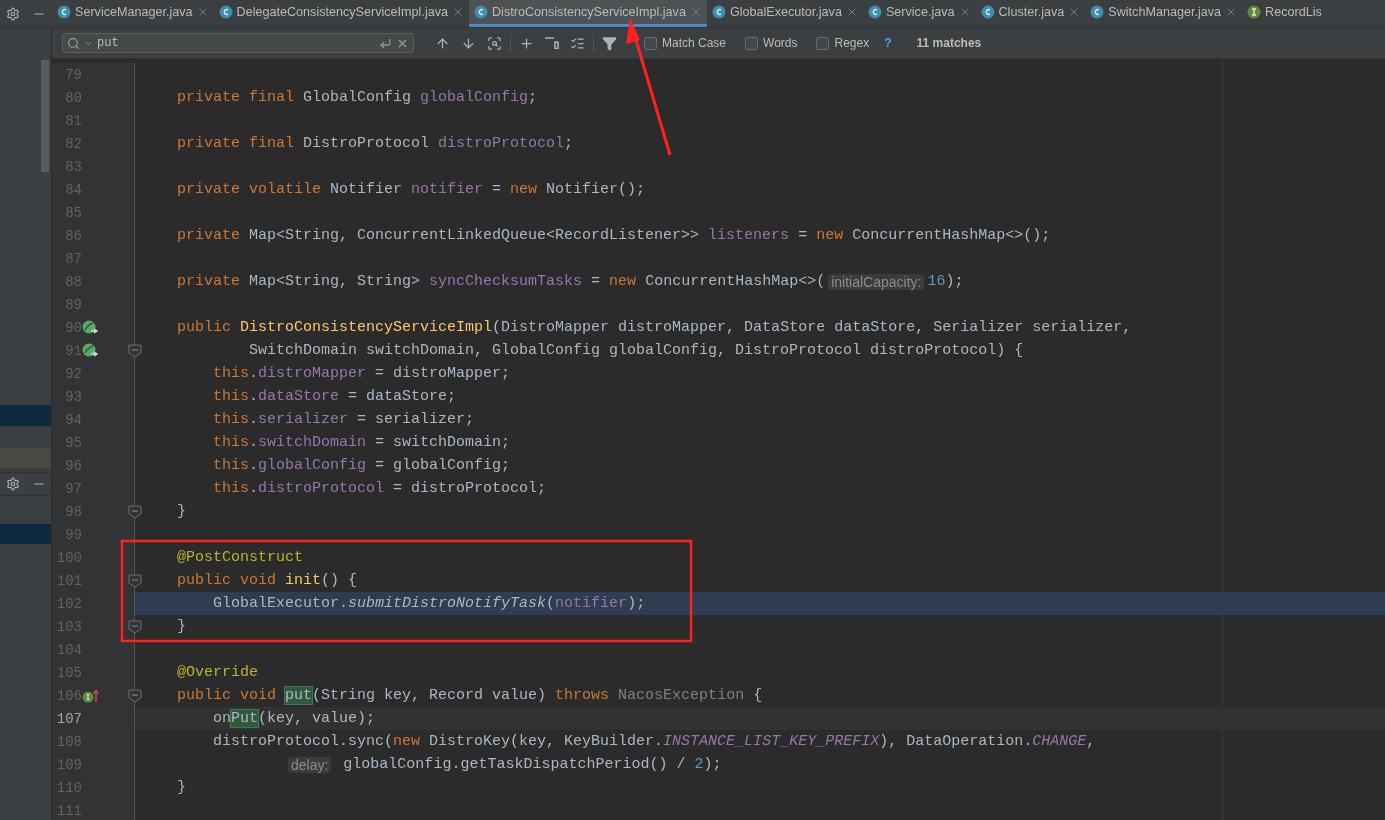 The width and height of the screenshot is (1385, 820). I want to click on editor-tab: GlobalExecutor.java, so click(784, 13).